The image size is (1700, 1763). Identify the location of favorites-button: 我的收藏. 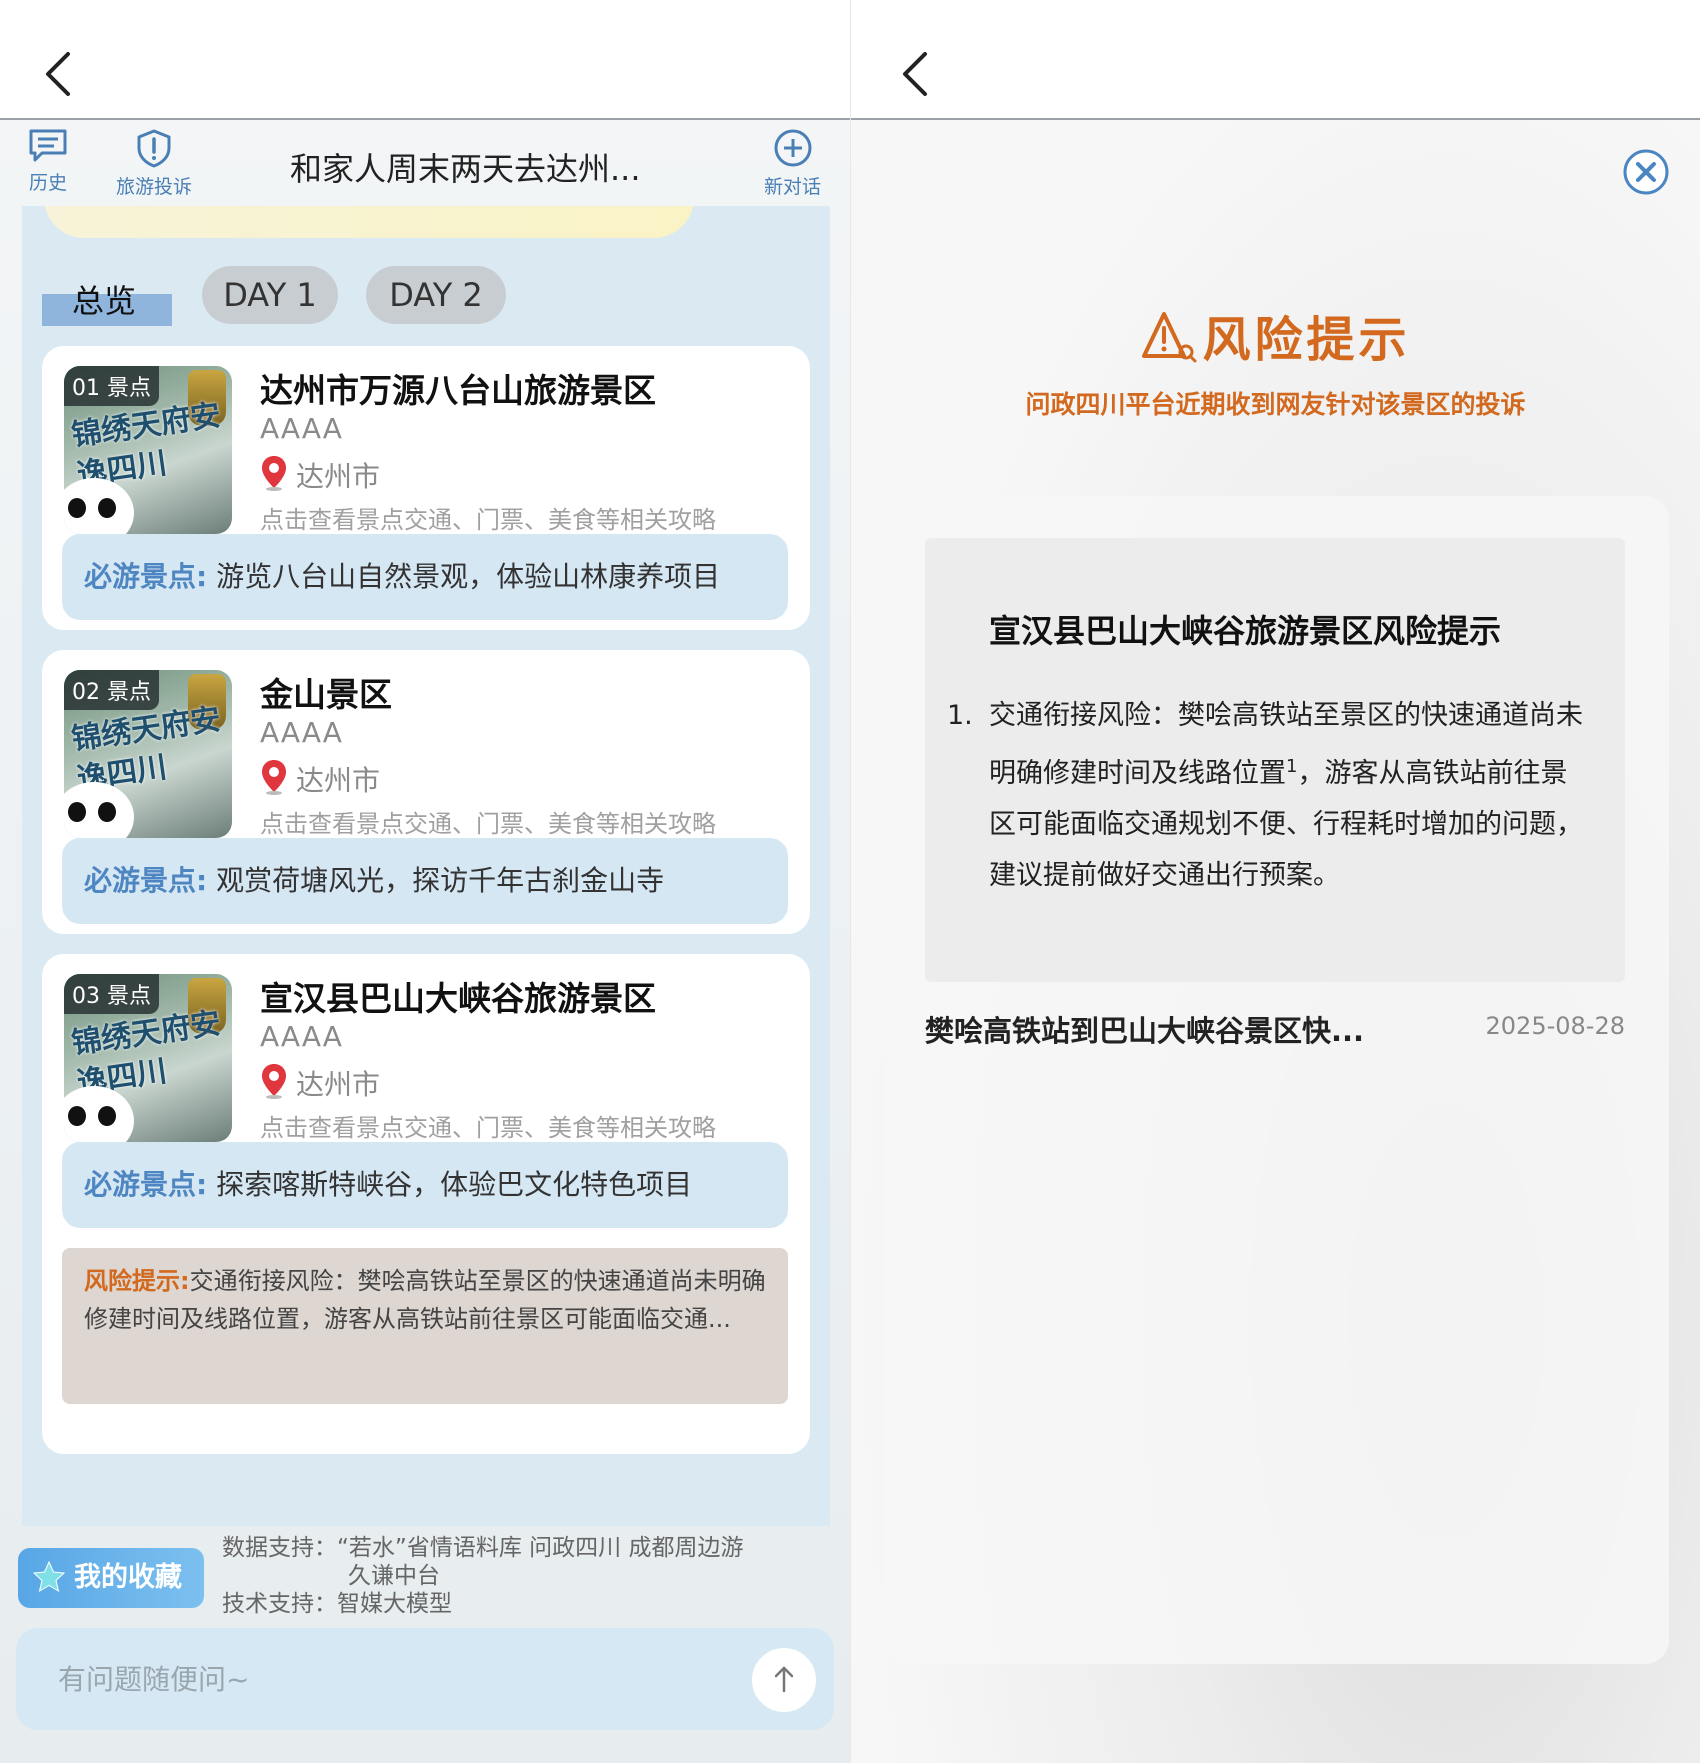
(111, 1578).